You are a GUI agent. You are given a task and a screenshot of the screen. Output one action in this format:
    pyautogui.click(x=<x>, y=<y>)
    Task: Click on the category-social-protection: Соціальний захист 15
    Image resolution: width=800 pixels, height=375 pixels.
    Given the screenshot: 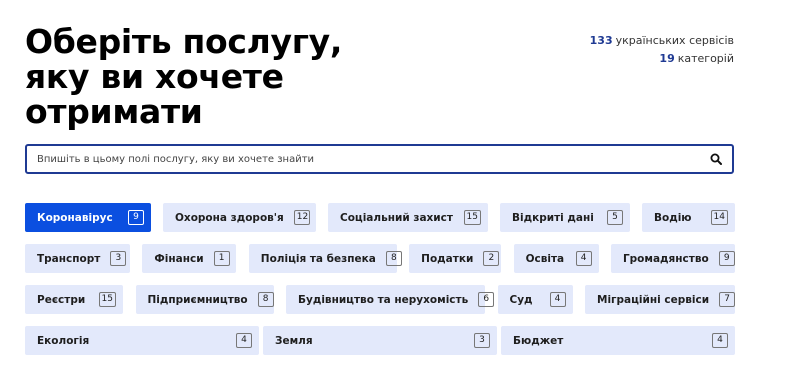 What is the action you would take?
    pyautogui.click(x=408, y=217)
    